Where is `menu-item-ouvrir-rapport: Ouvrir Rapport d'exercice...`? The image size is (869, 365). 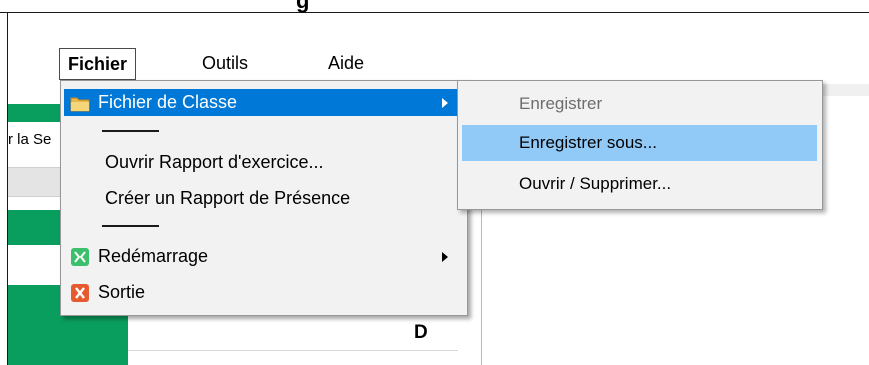 menu-item-ouvrir-rapport: Ouvrir Rapport d'exercice... is located at coordinates (263, 162).